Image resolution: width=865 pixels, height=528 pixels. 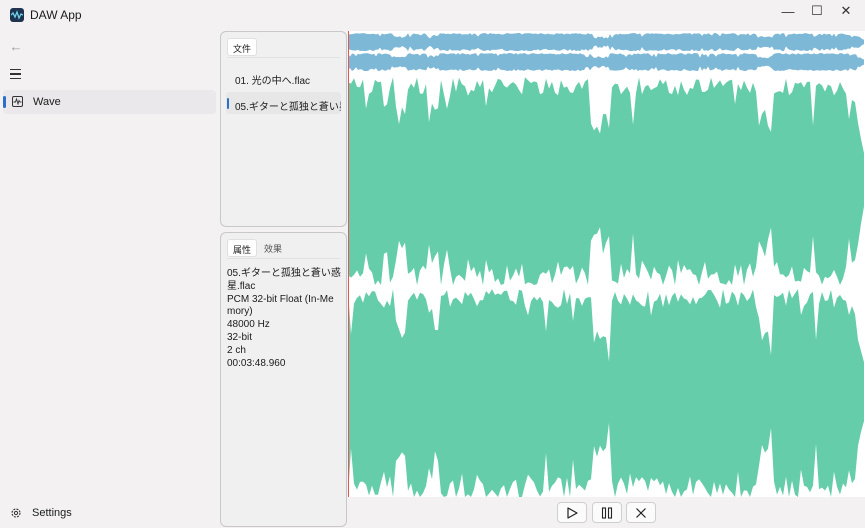 I want to click on pause-icon, so click(x=607, y=512).